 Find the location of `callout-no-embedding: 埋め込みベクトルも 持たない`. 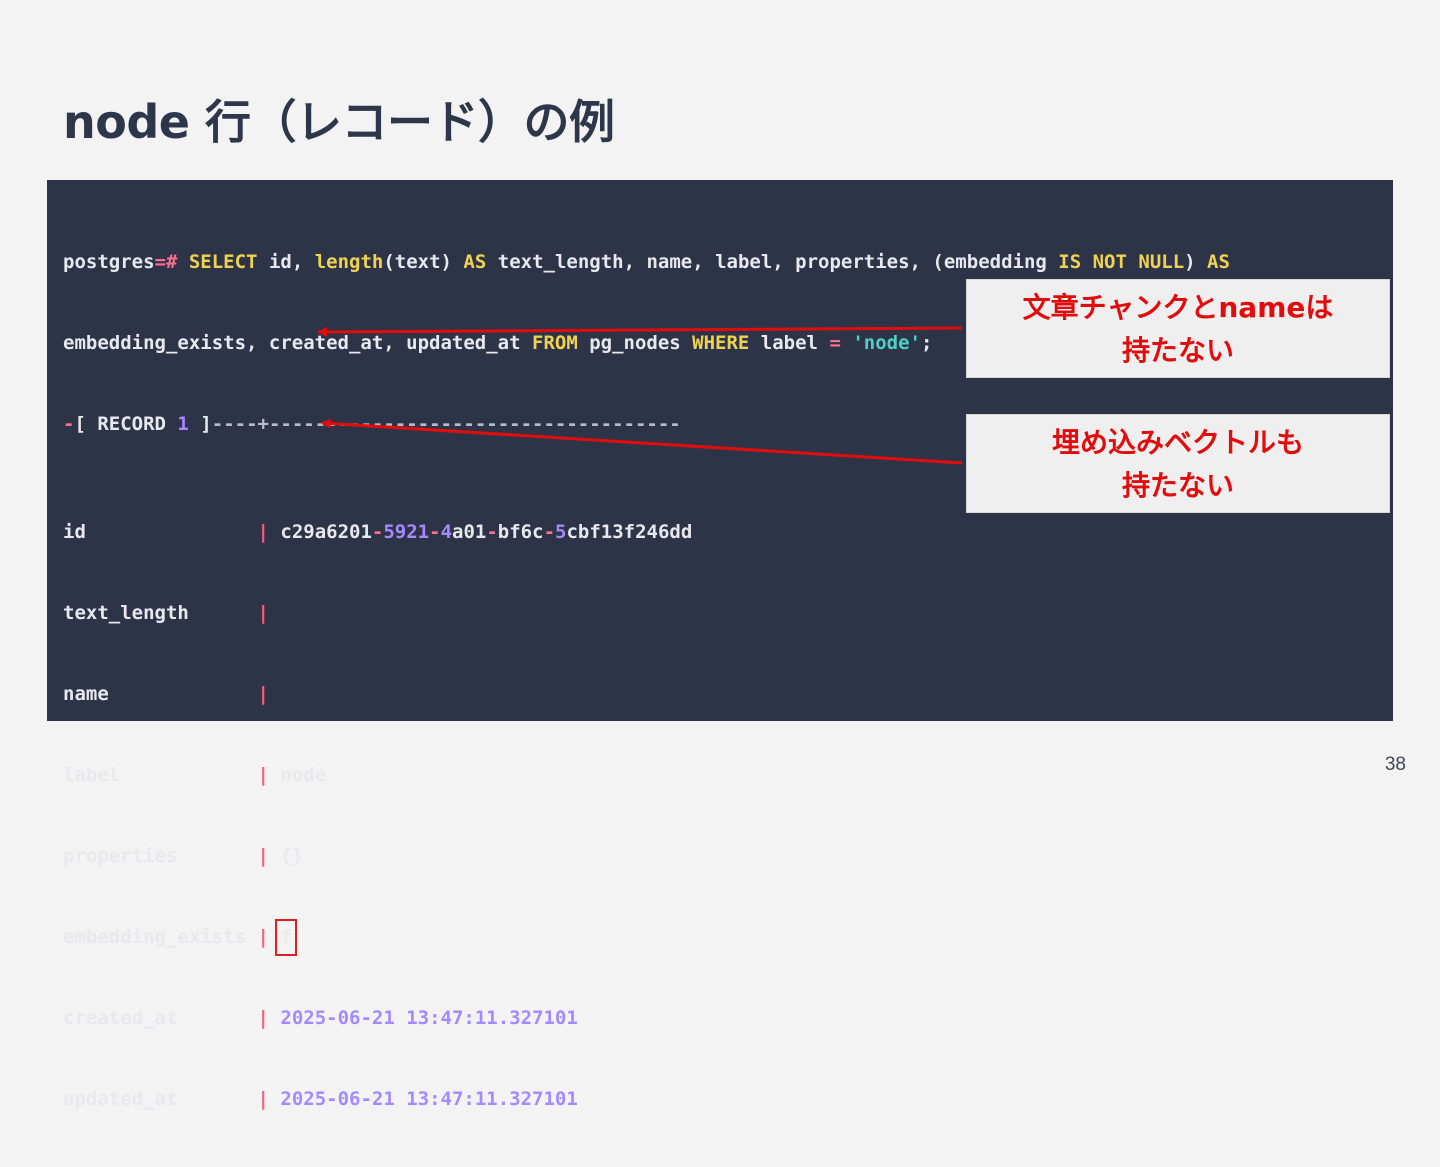

callout-no-embedding: 埋め込みベクトルも 持たない is located at coordinates (1178, 463).